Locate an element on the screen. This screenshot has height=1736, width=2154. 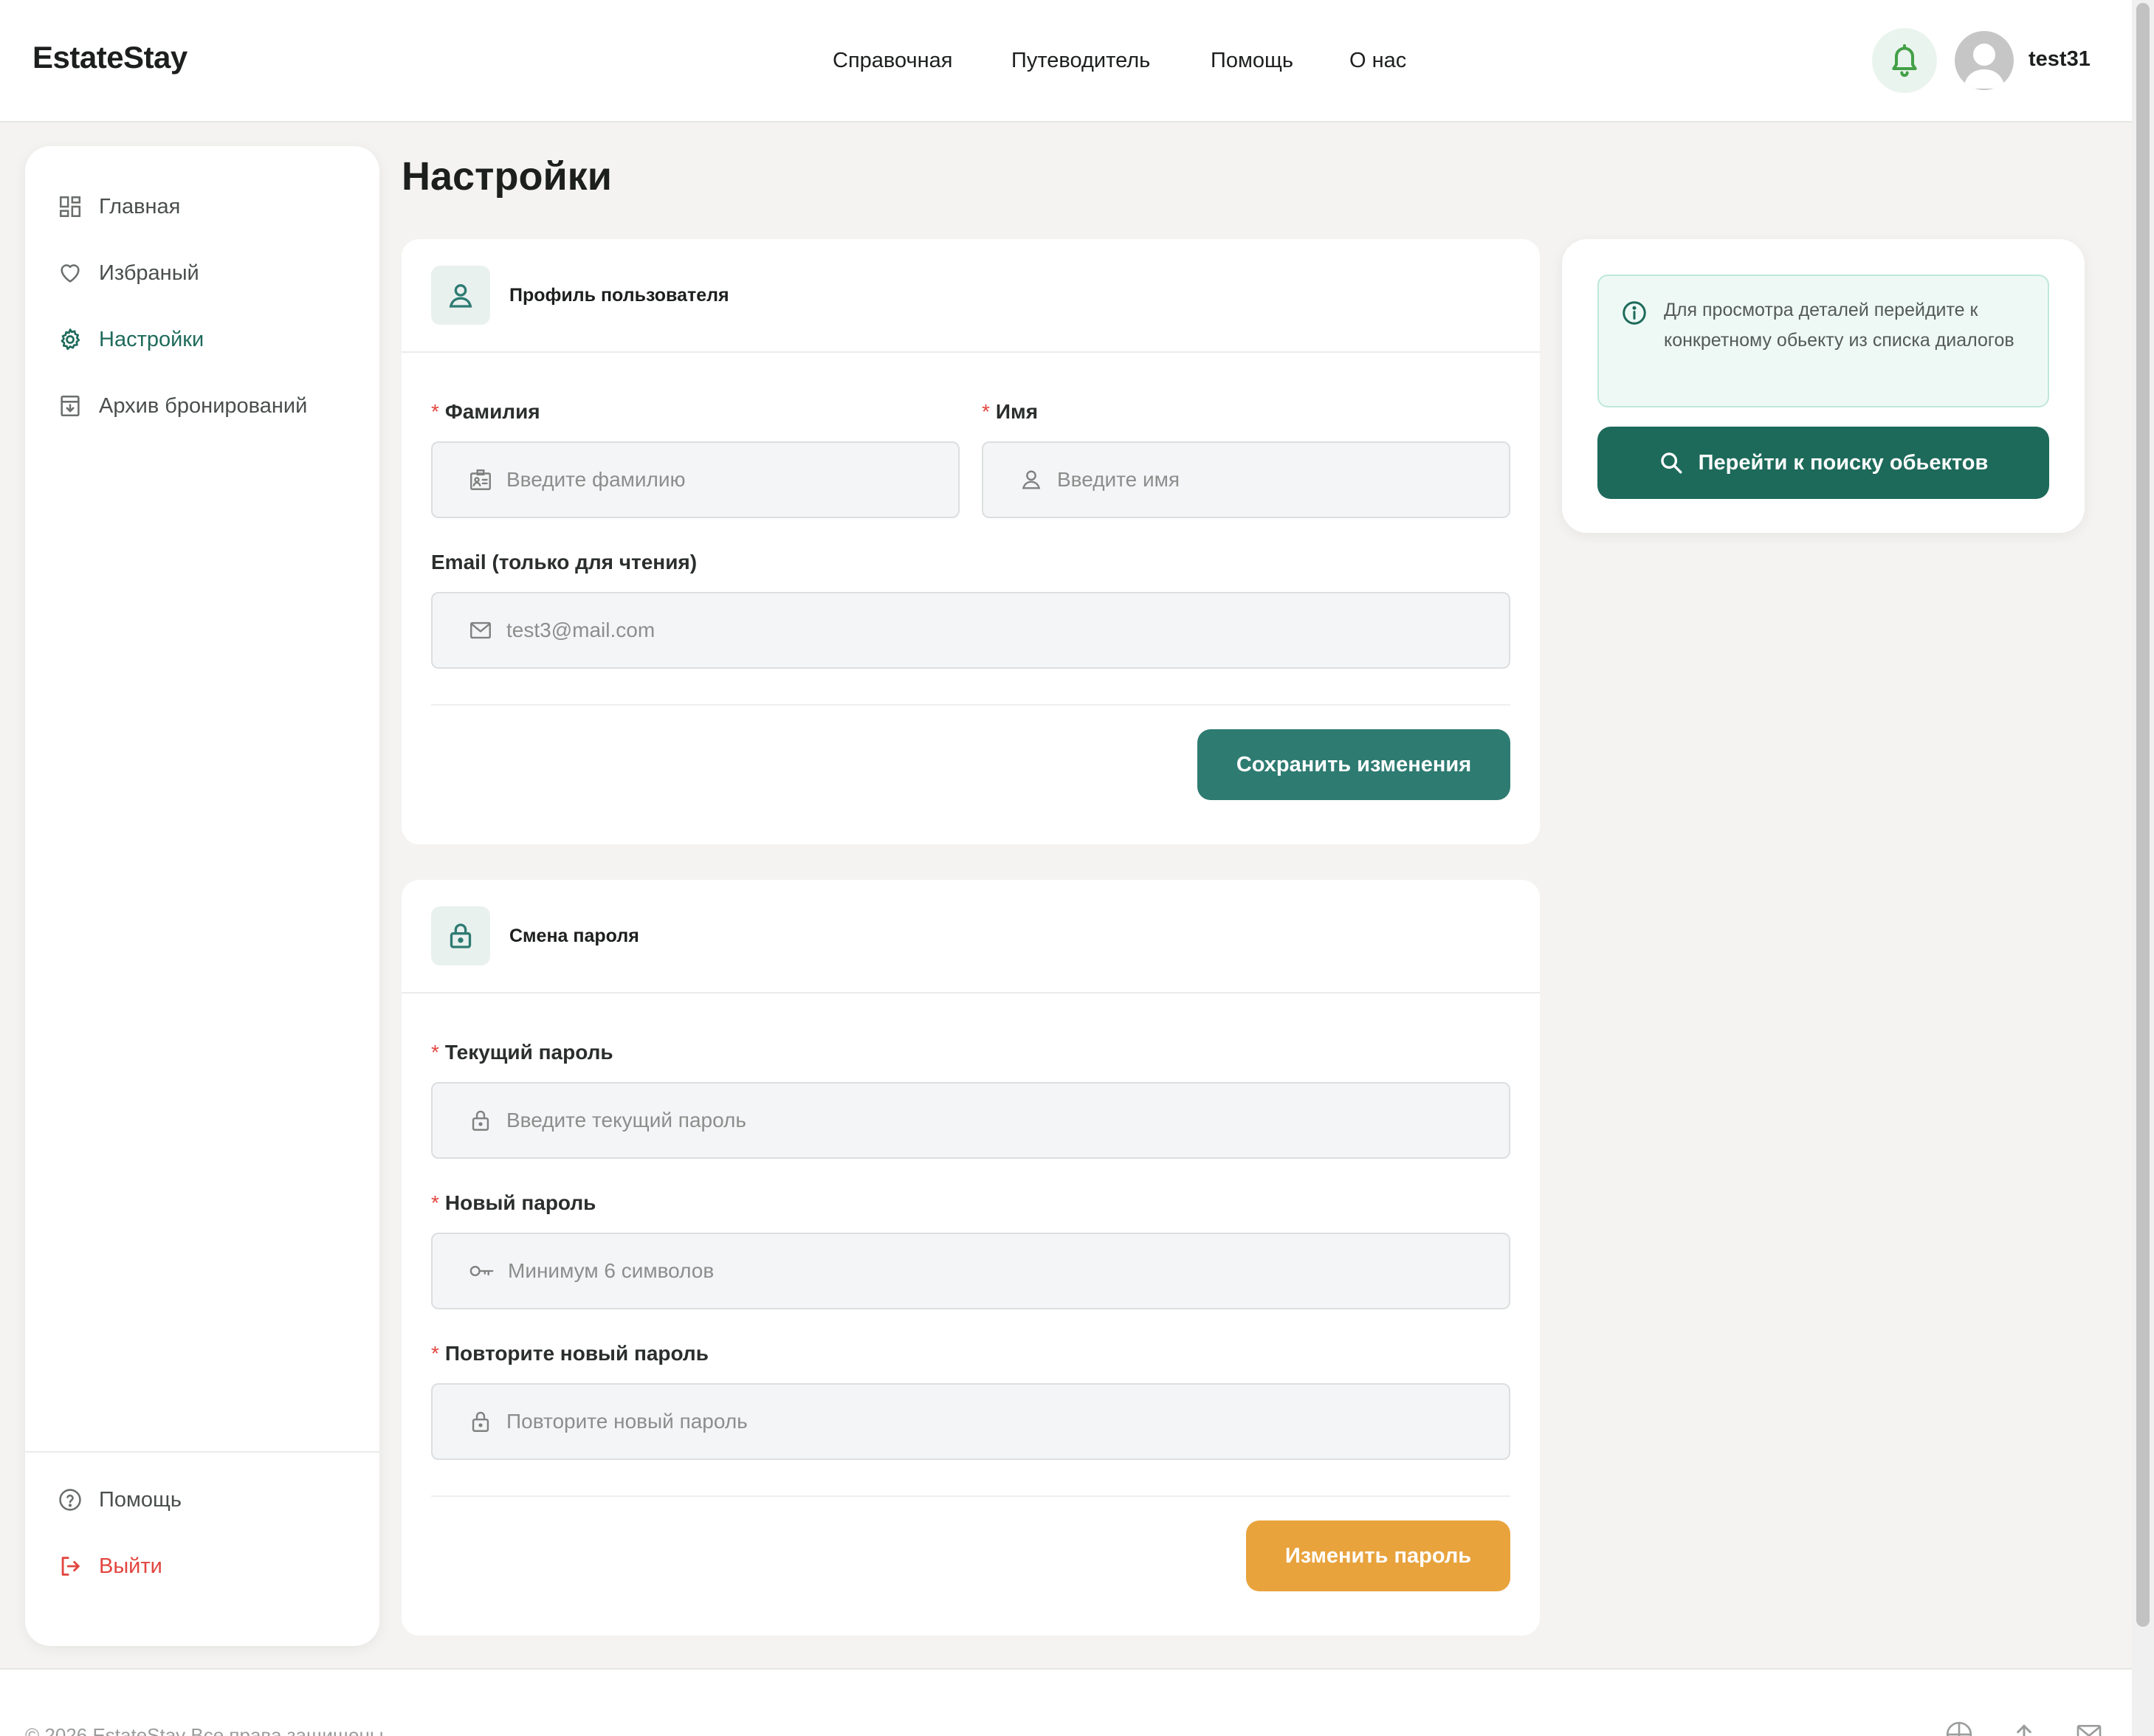
sidebar-item-label: Главная is located at coordinates (140, 206).